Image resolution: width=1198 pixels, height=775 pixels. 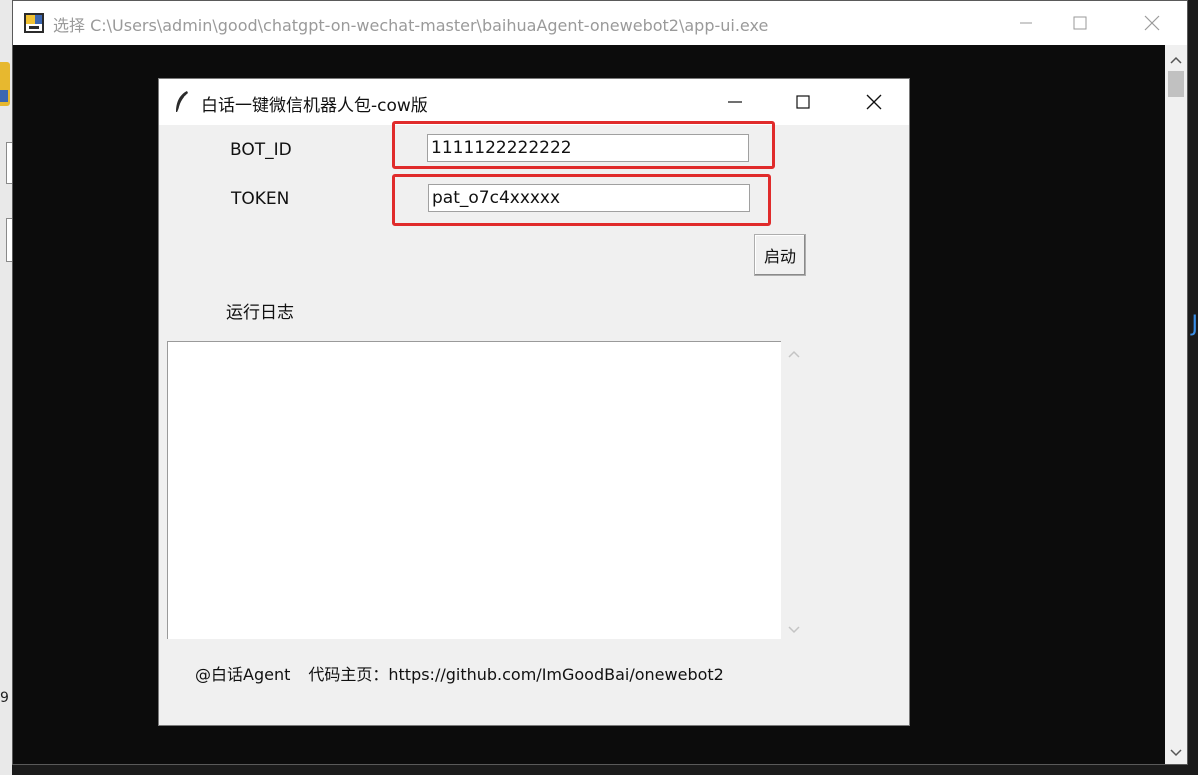 I want to click on console-maximize-button, so click(x=1080, y=23).